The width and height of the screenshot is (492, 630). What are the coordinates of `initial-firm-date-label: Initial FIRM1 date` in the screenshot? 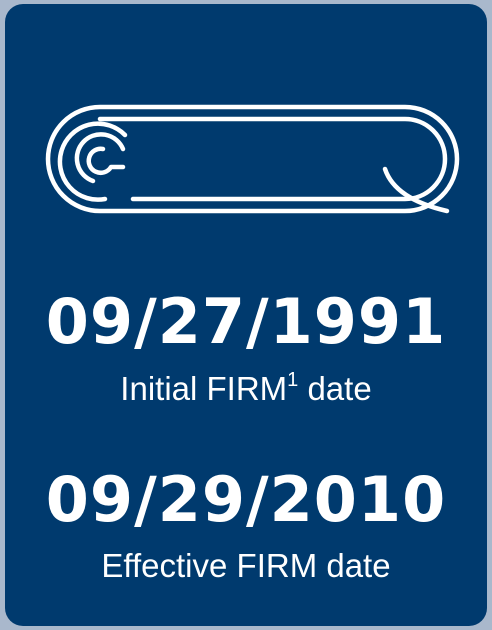 It's located at (246, 388).